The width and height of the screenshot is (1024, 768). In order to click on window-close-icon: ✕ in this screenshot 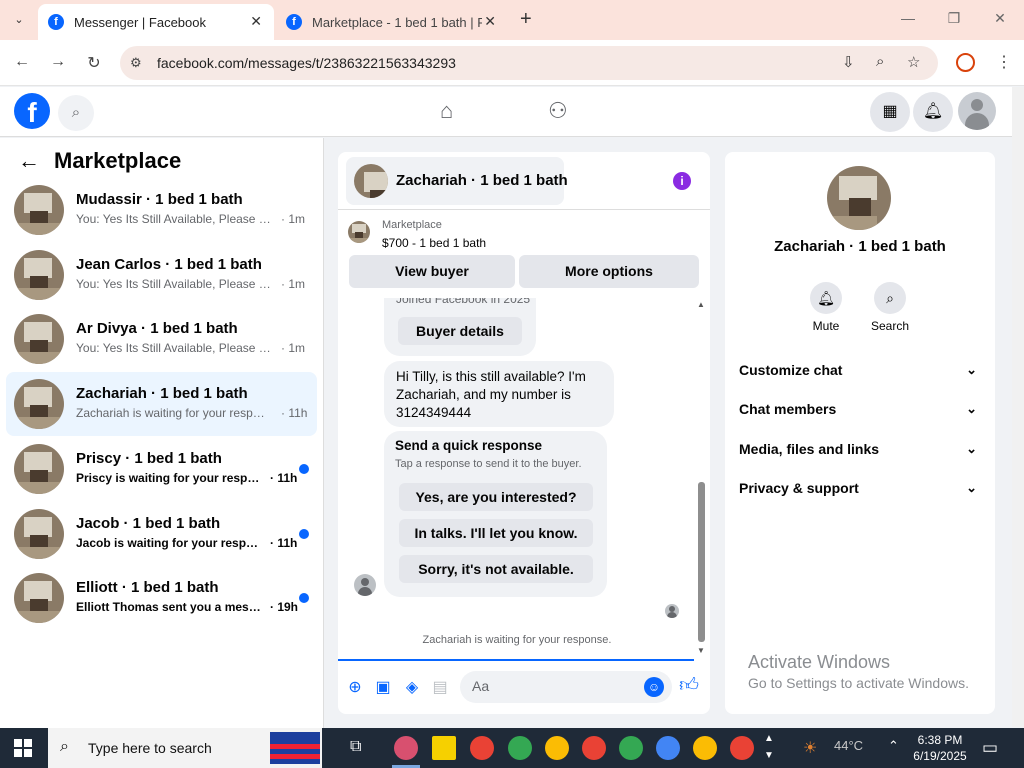, I will do `click(1000, 18)`.